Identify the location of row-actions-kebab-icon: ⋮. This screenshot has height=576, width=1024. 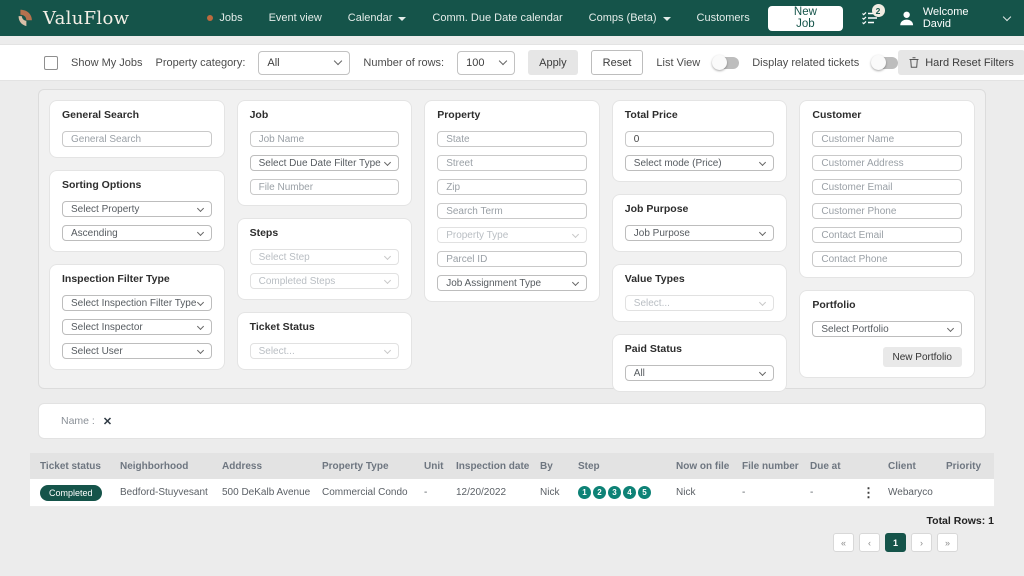
(868, 493).